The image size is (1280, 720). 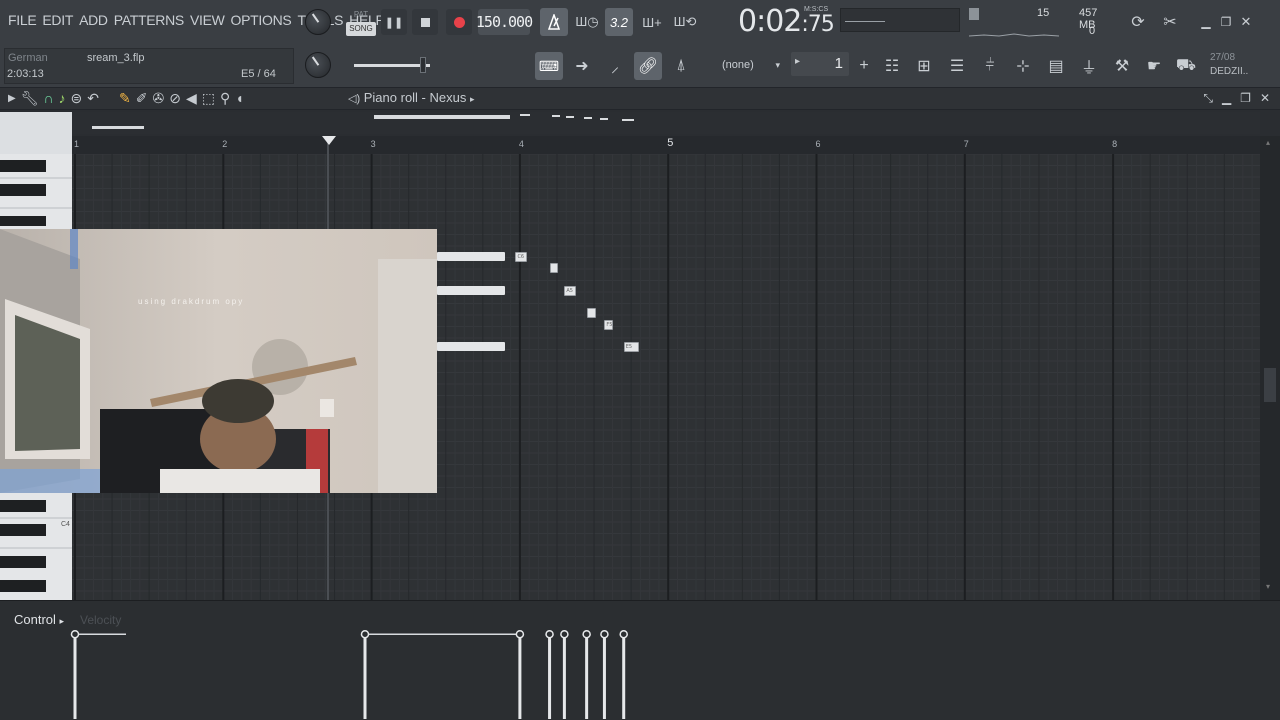 What do you see at coordinates (93, 20) in the screenshot?
I see `menu-add: ADD` at bounding box center [93, 20].